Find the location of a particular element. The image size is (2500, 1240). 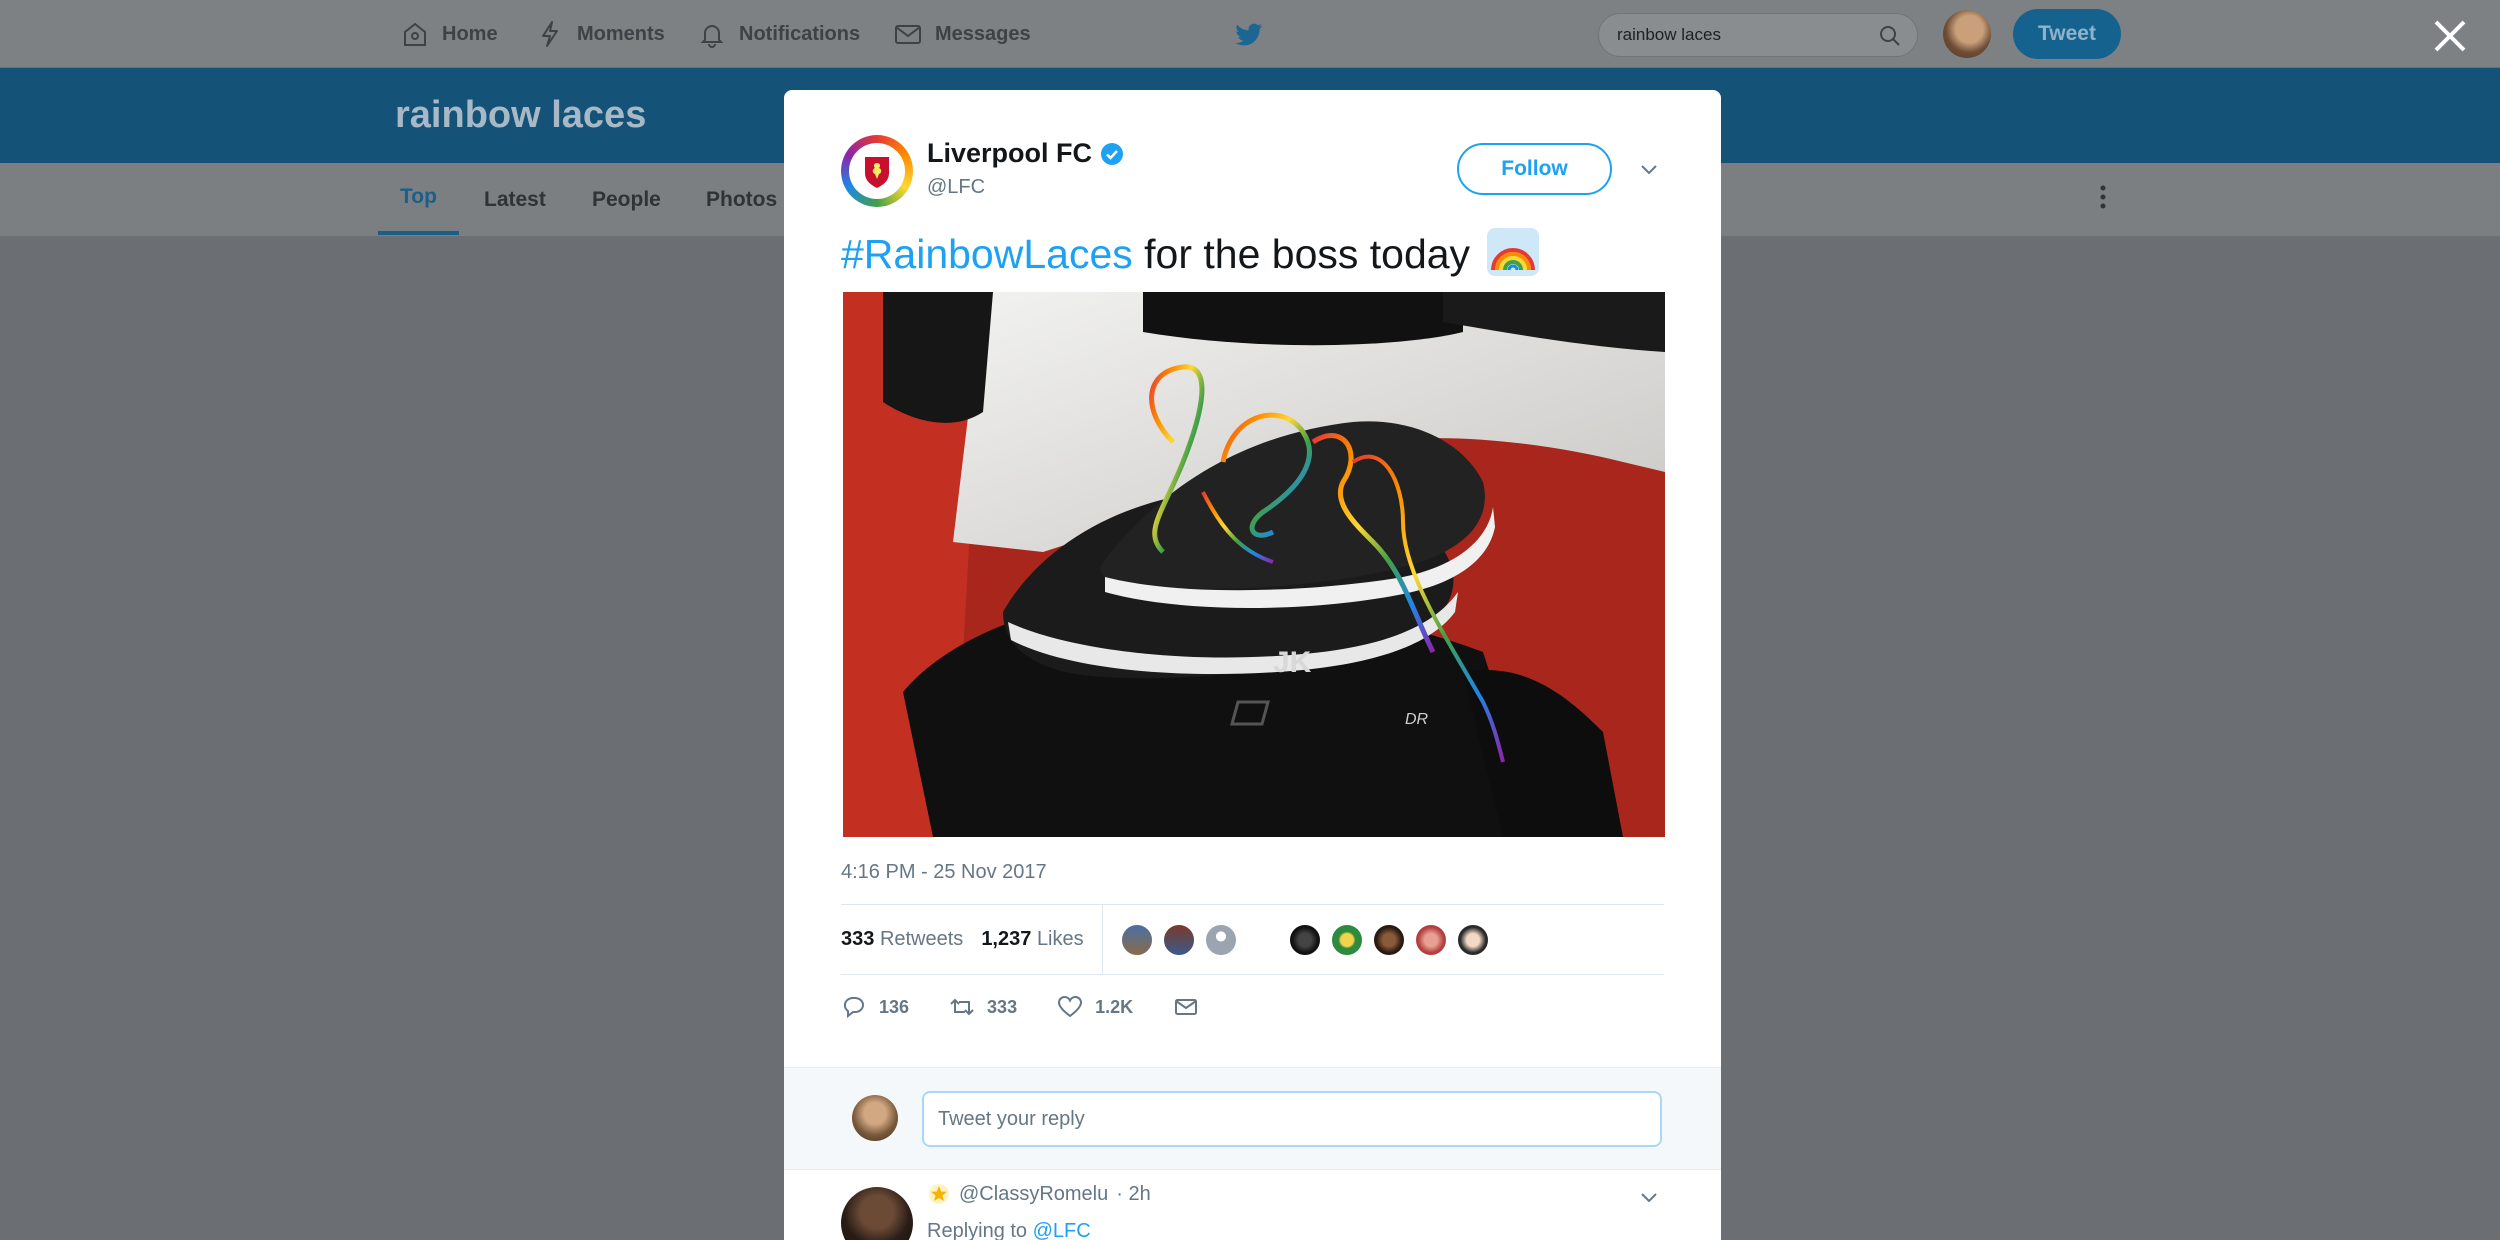

likes-label: Likes is located at coordinates (1060, 938).